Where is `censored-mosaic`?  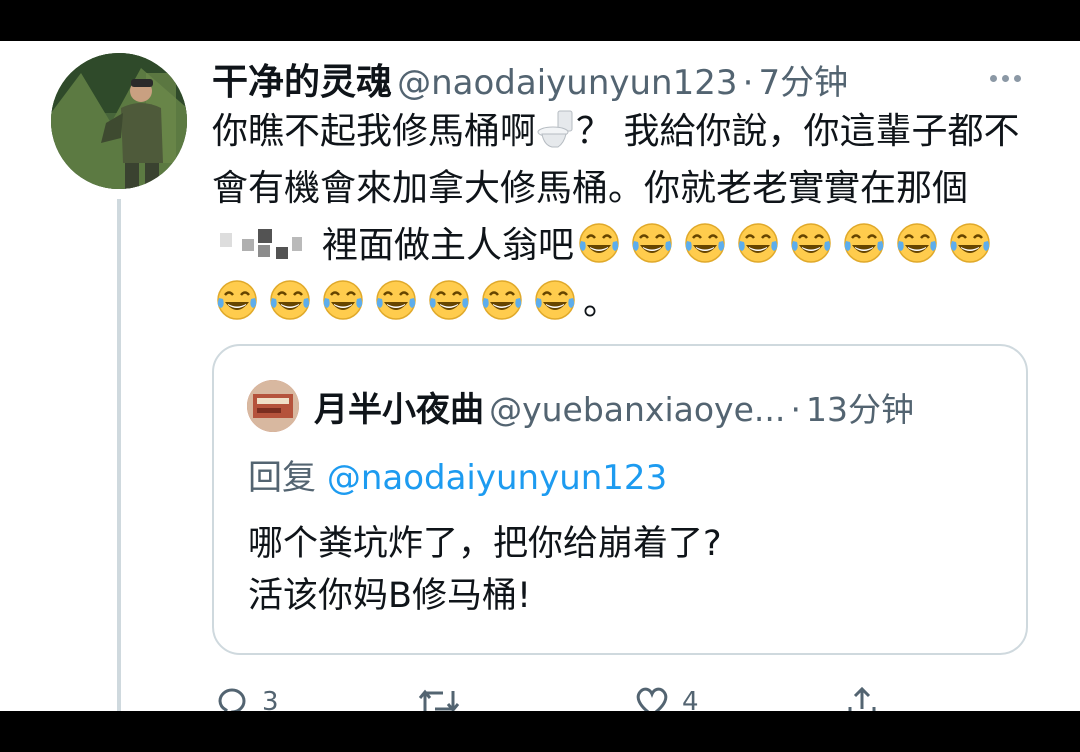 censored-mosaic is located at coordinates (267, 243).